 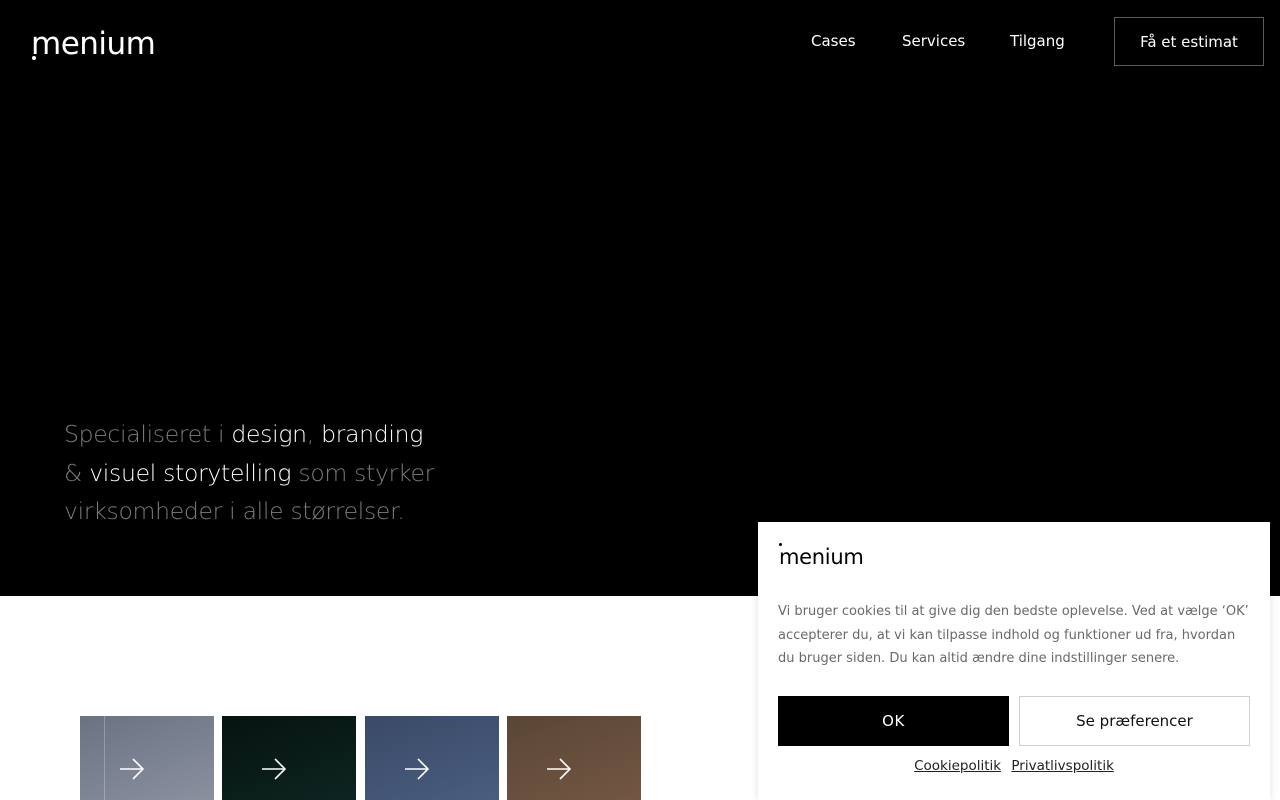 What do you see at coordinates (893, 721) in the screenshot?
I see `accept-cookies-button: OK` at bounding box center [893, 721].